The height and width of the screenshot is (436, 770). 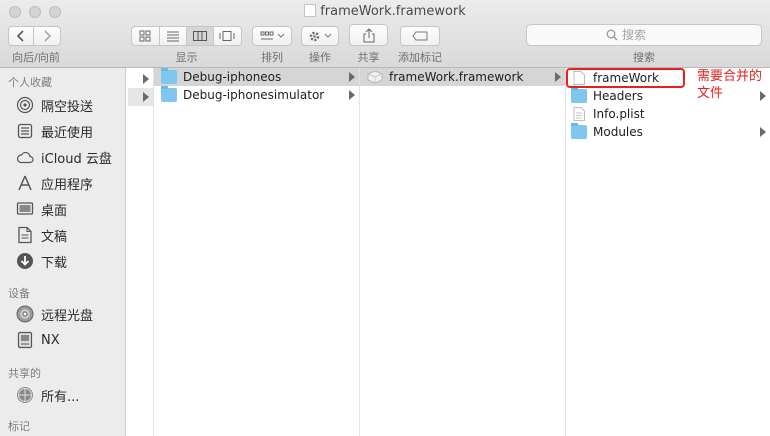 What do you see at coordinates (668, 114) in the screenshot?
I see `list-item-info-plist: Info.plist` at bounding box center [668, 114].